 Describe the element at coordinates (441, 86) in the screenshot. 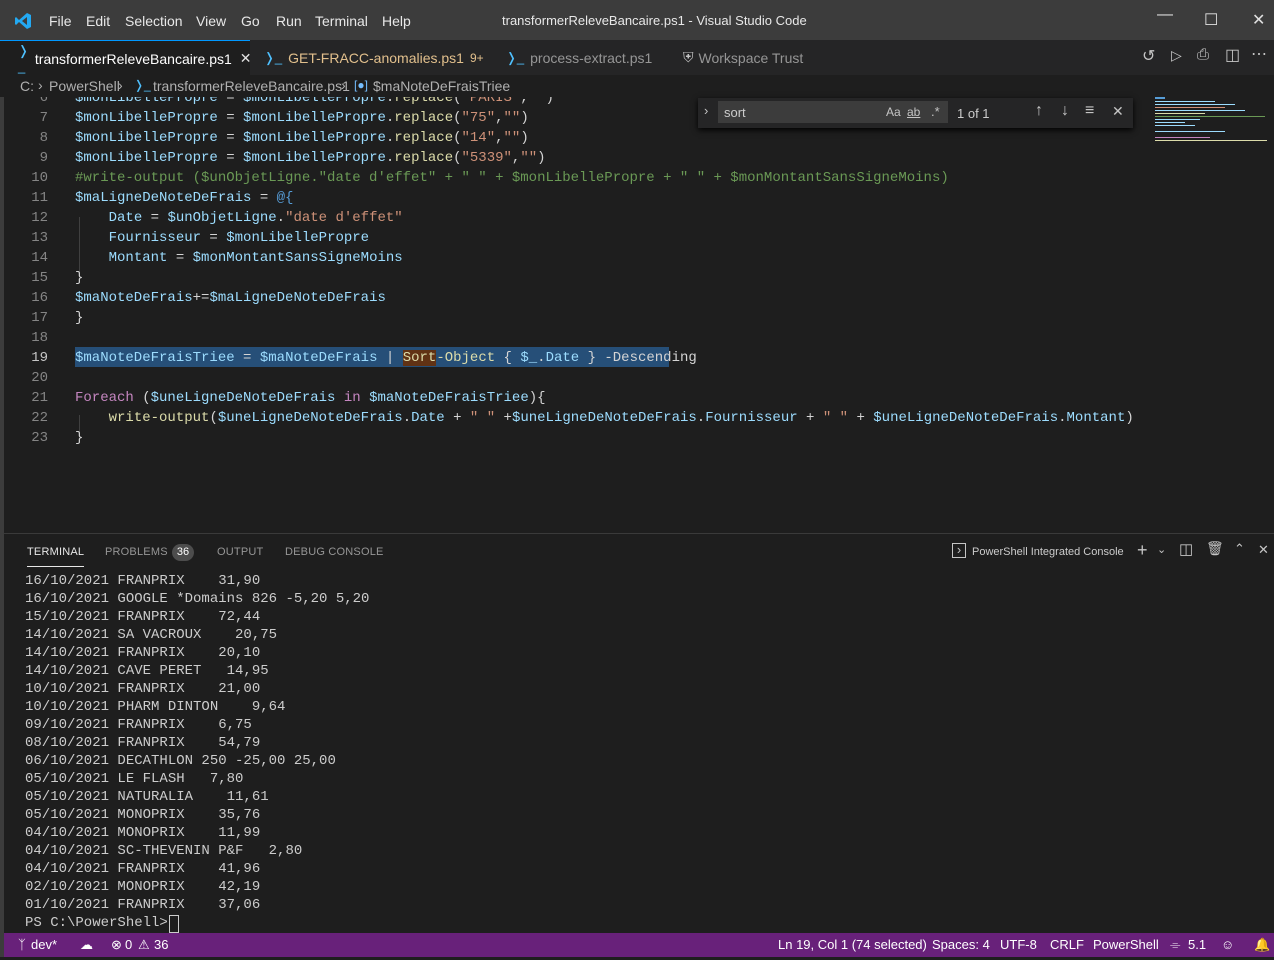

I see `breadcrumb-symbol: $maNoteDeFraisTriee` at that location.